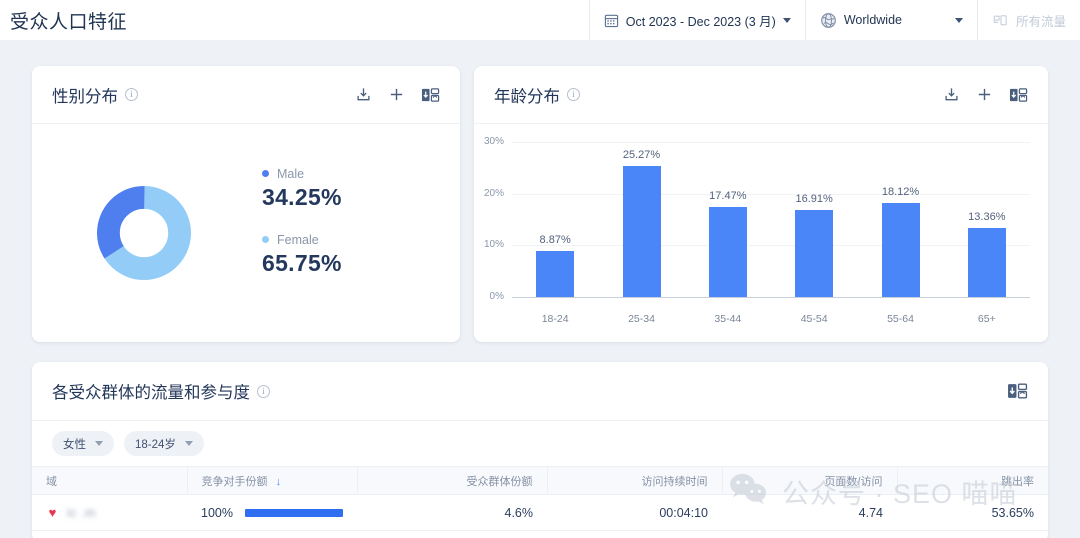 This screenshot has height=538, width=1080. What do you see at coordinates (540, 391) in the screenshot?
I see `table-card-header: 各受众群体的流量和参与度 i` at bounding box center [540, 391].